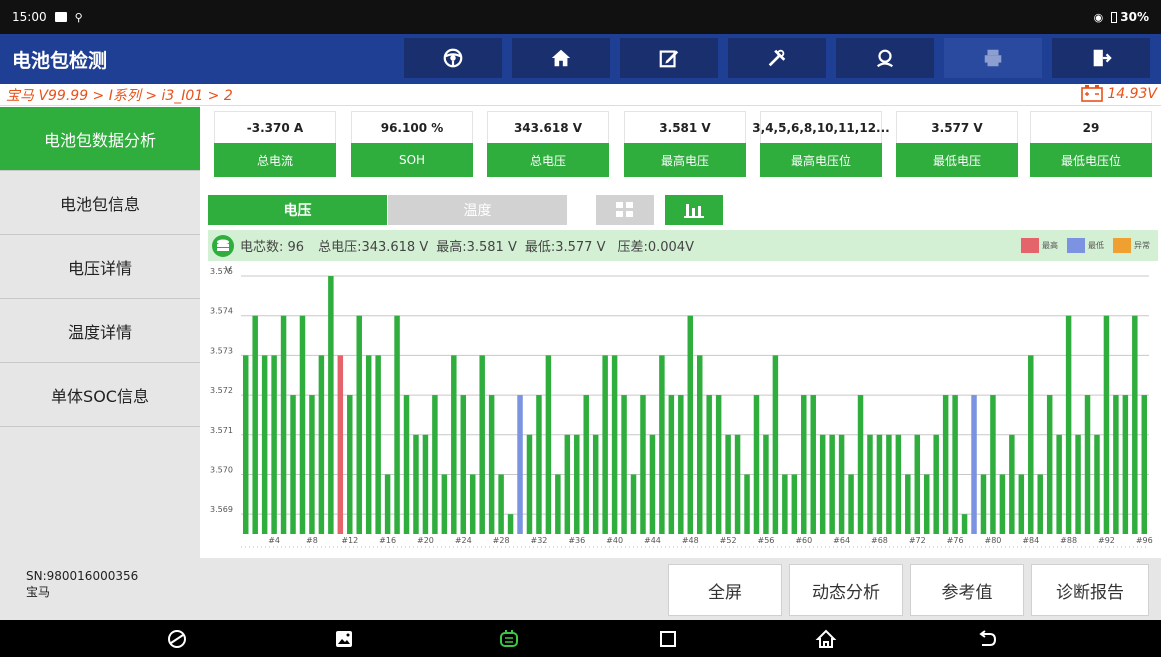 The width and height of the screenshot is (1161, 657). What do you see at coordinates (373, 247) in the screenshot?
I see `summary-total-voltage: 总电压:343.618 V` at bounding box center [373, 247].